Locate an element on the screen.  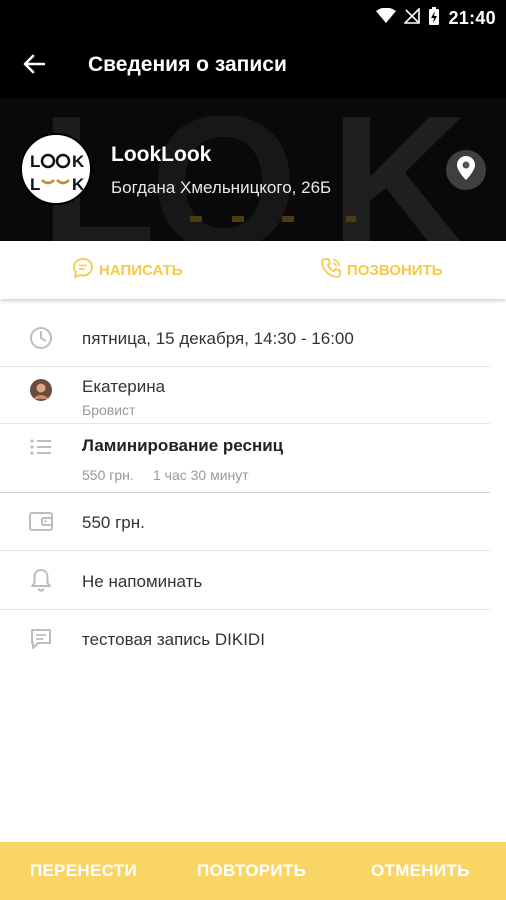
wallet-icon is located at coordinates (41, 521).